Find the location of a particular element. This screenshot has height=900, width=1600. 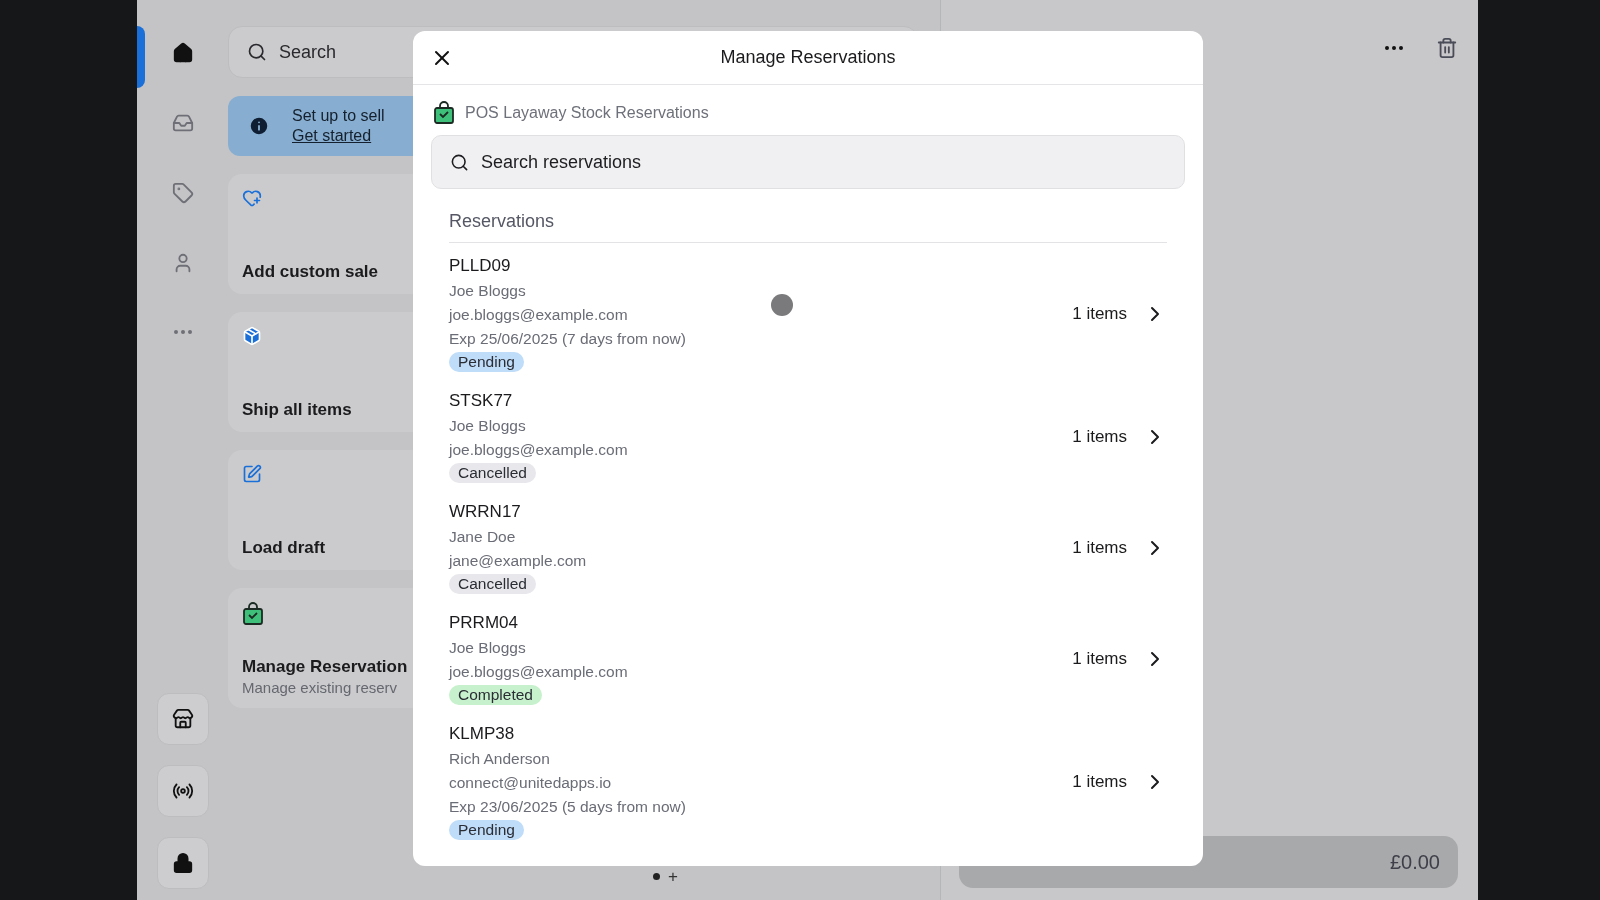

get-started-link: Get started is located at coordinates (338, 136).